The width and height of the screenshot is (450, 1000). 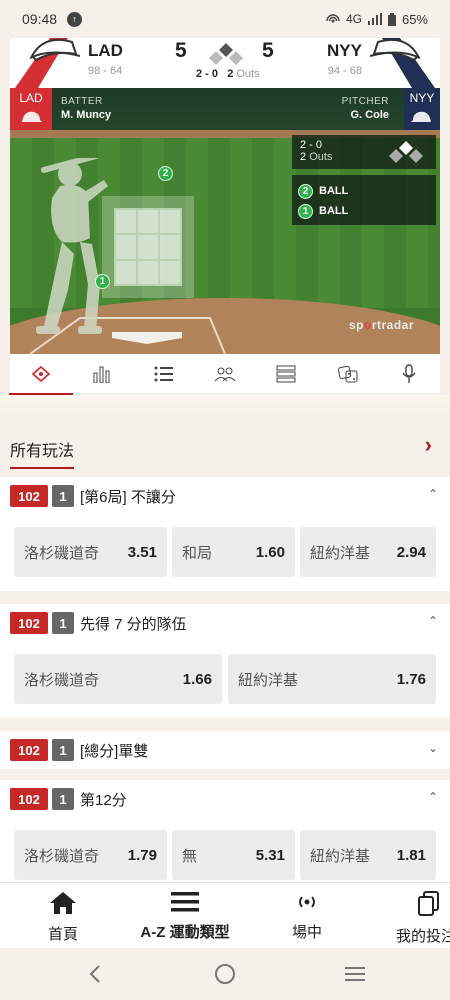 What do you see at coordinates (102, 281) in the screenshot?
I see `pitch-marker: 1` at bounding box center [102, 281].